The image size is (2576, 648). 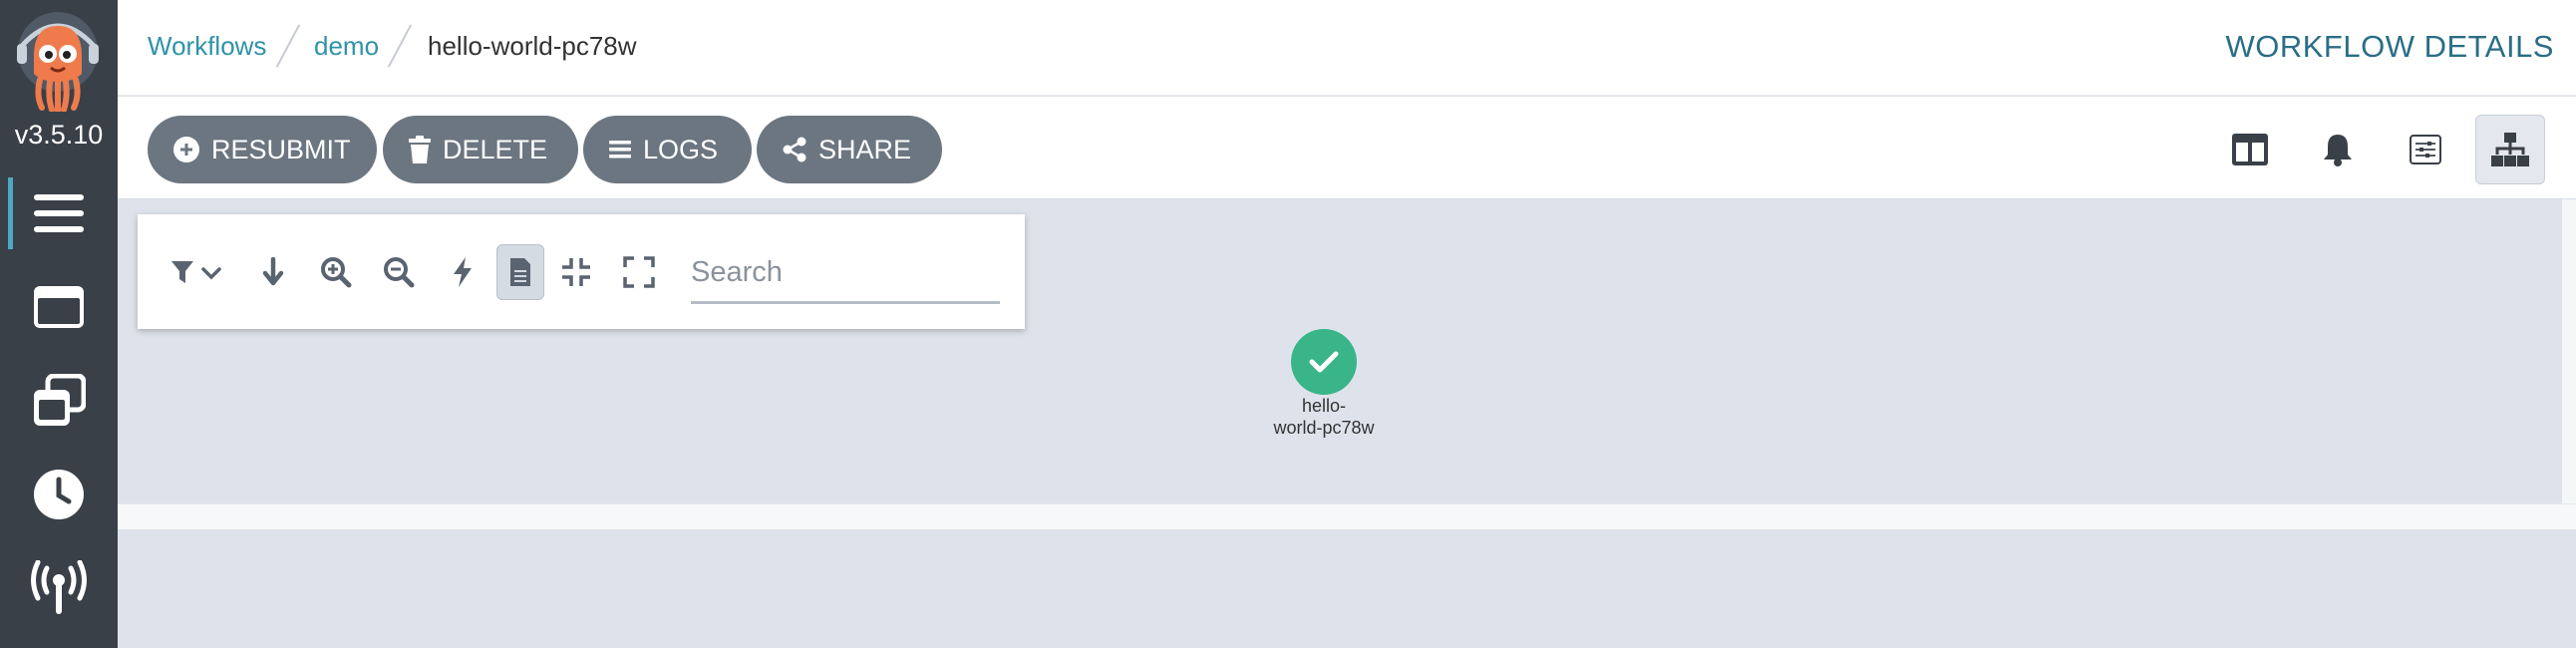 I want to click on delete-button: DELETE, so click(x=480, y=149).